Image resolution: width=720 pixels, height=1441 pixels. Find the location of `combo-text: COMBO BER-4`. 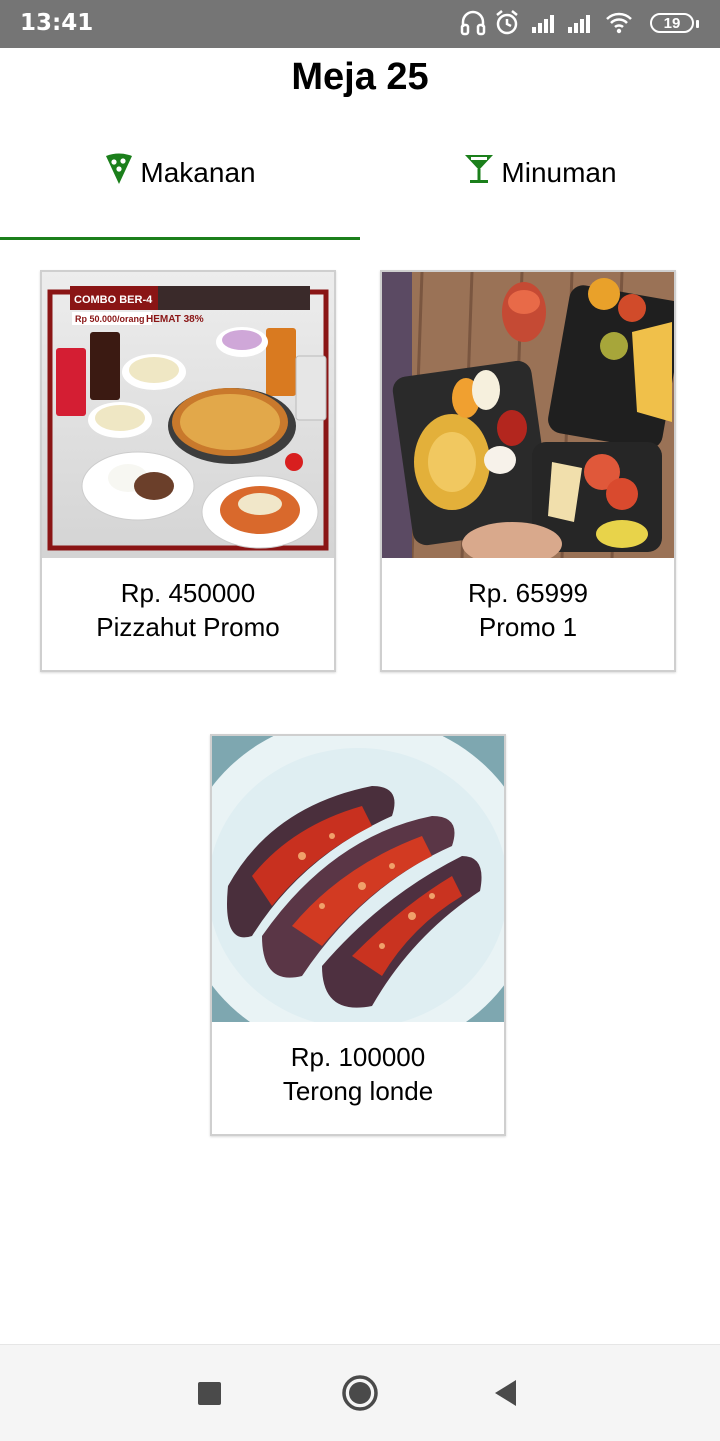

combo-text: COMBO BER-4 is located at coordinates (113, 300).